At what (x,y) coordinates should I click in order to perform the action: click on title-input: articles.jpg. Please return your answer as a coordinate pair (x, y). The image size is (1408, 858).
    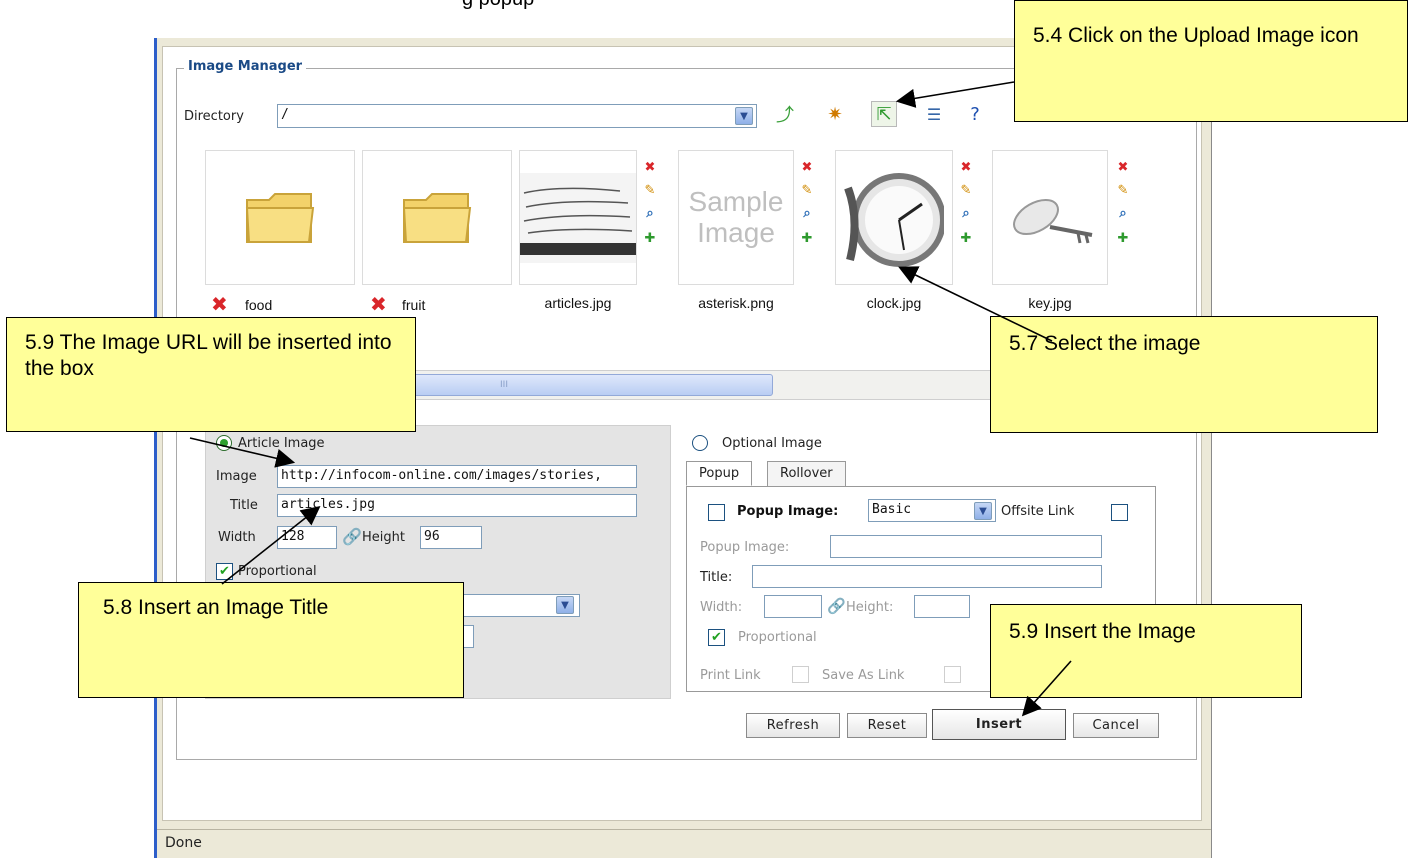
    Looking at the image, I should click on (457, 505).